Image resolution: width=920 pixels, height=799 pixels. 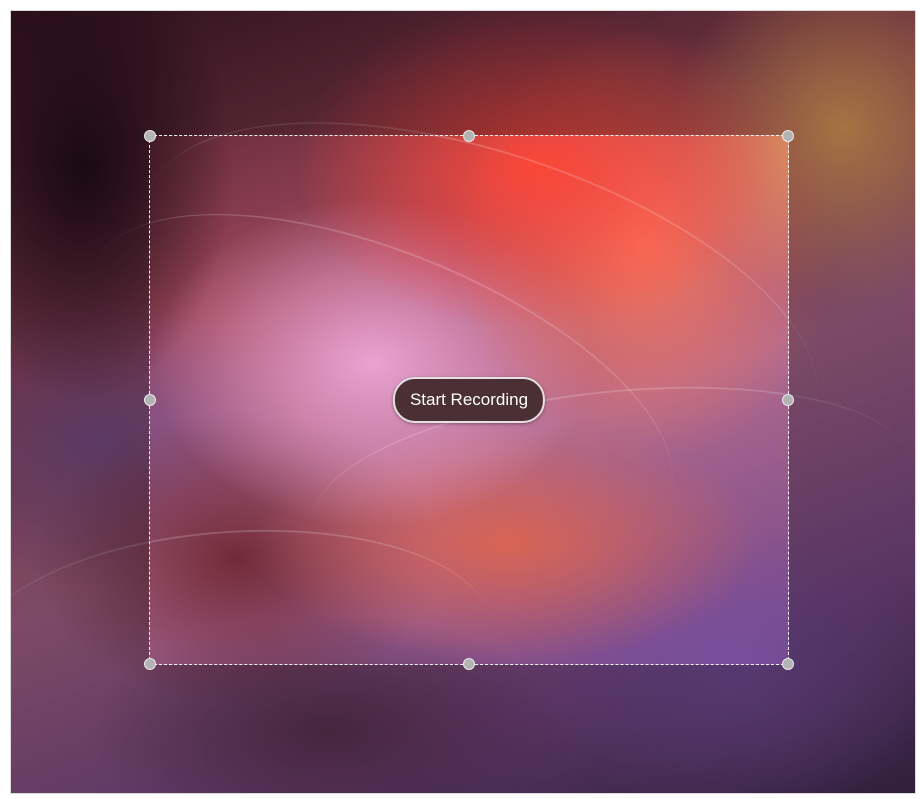 What do you see at coordinates (150, 400) in the screenshot?
I see `resize-handle-left` at bounding box center [150, 400].